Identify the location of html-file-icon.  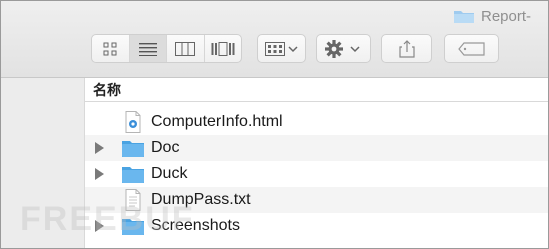
(133, 122).